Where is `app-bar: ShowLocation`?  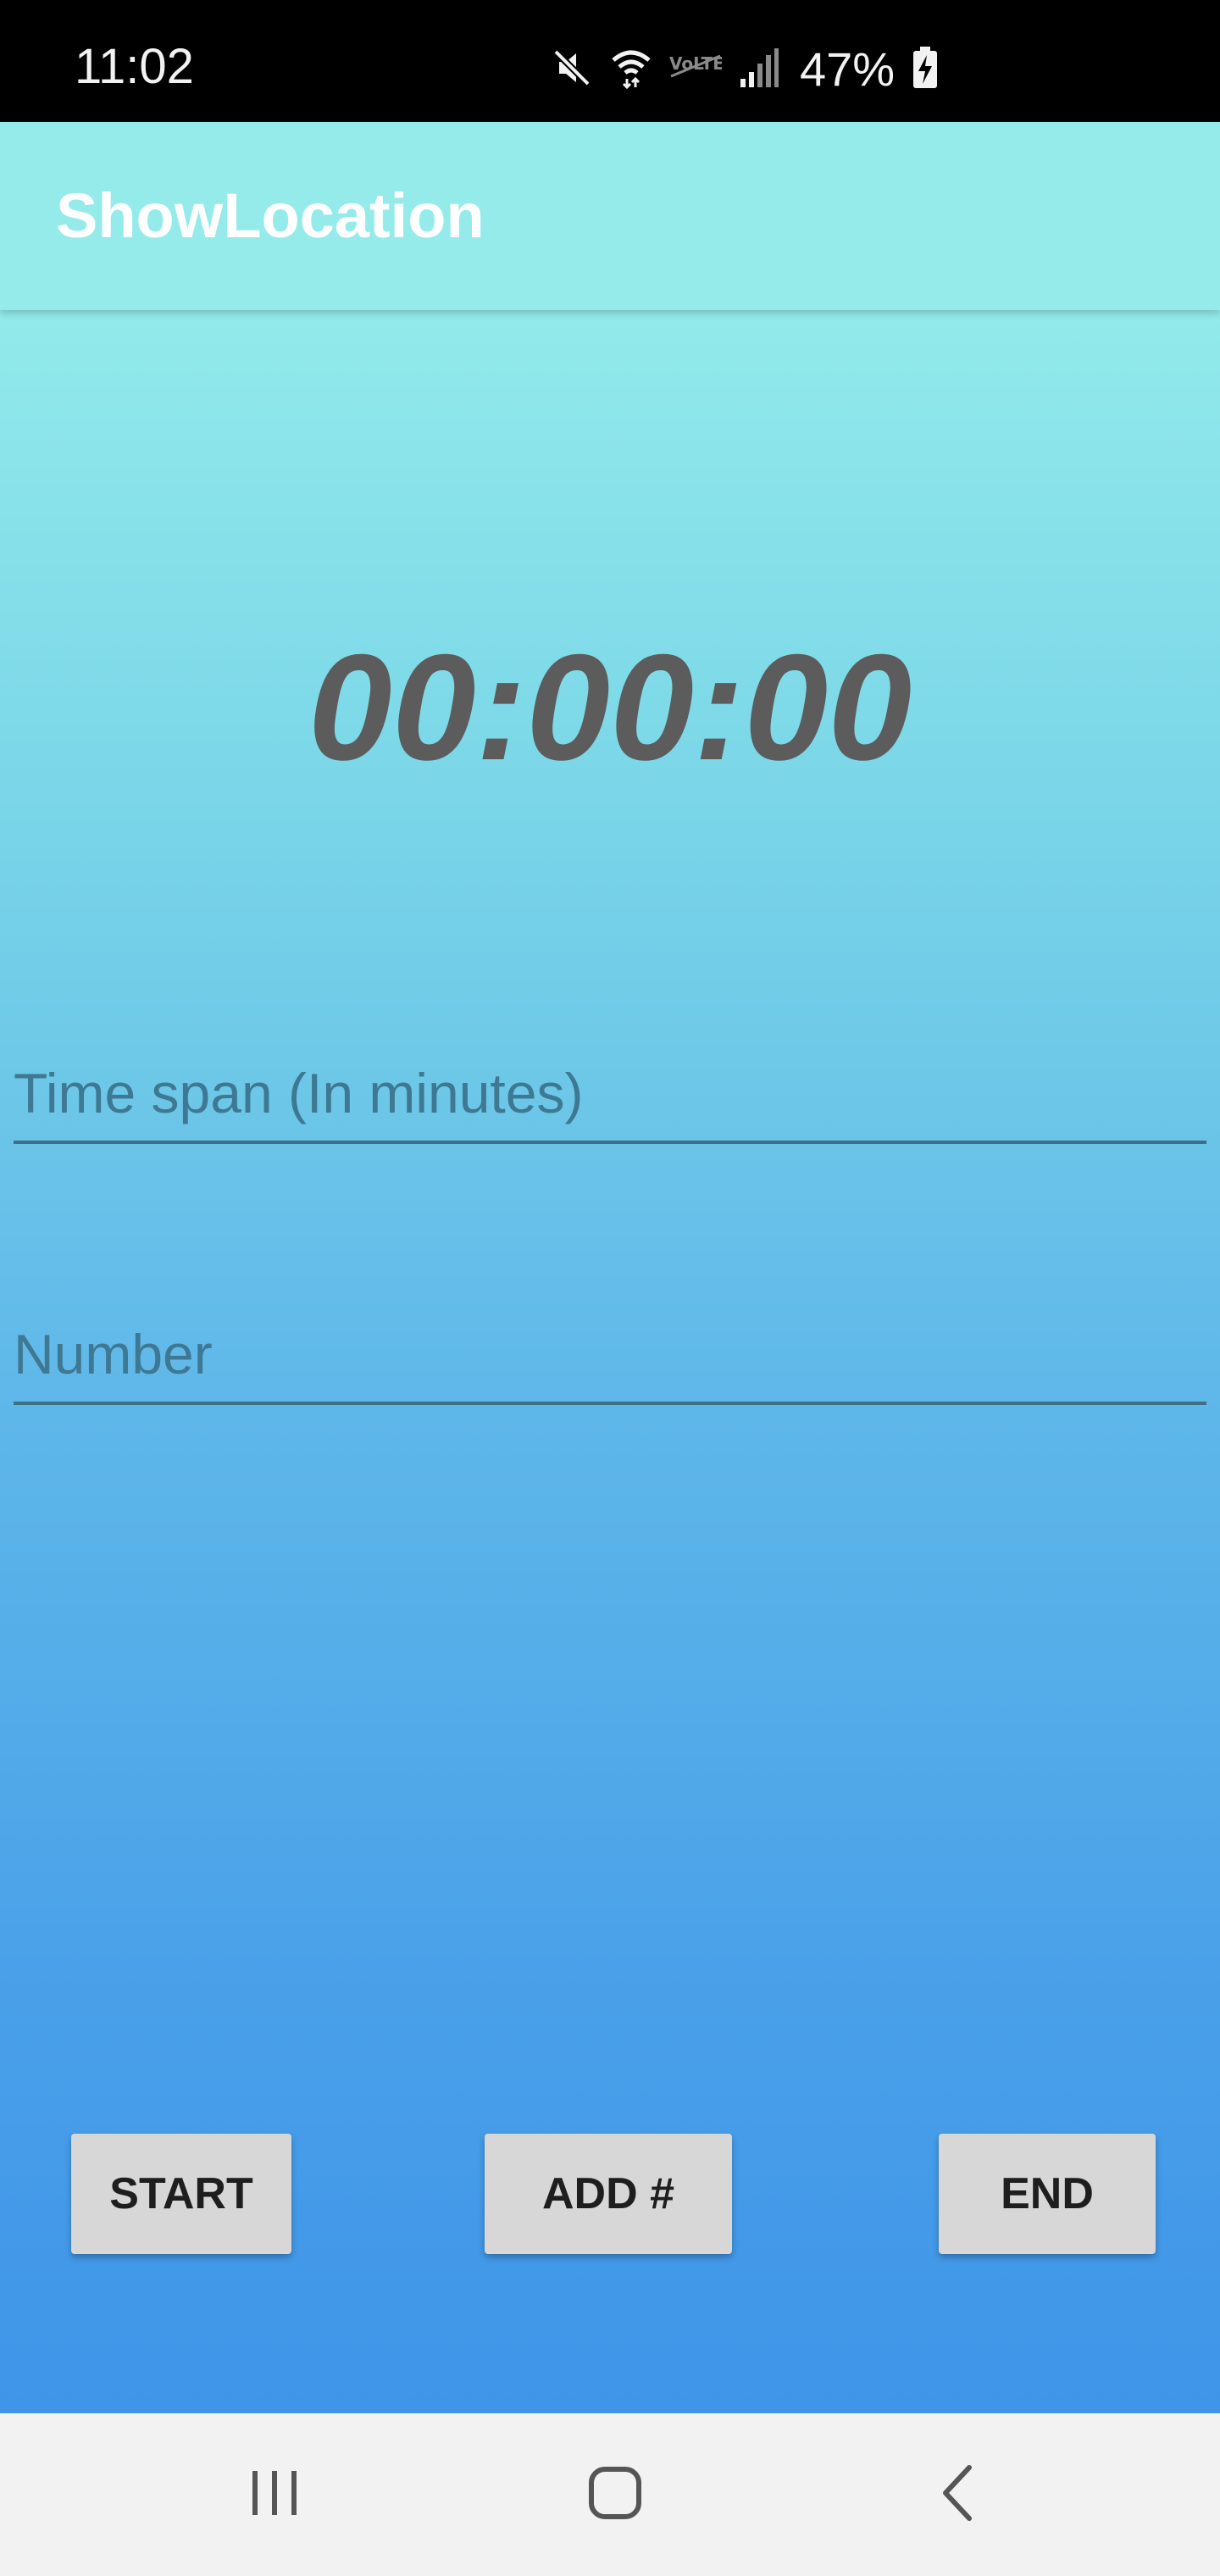 app-bar: ShowLocation is located at coordinates (610, 216).